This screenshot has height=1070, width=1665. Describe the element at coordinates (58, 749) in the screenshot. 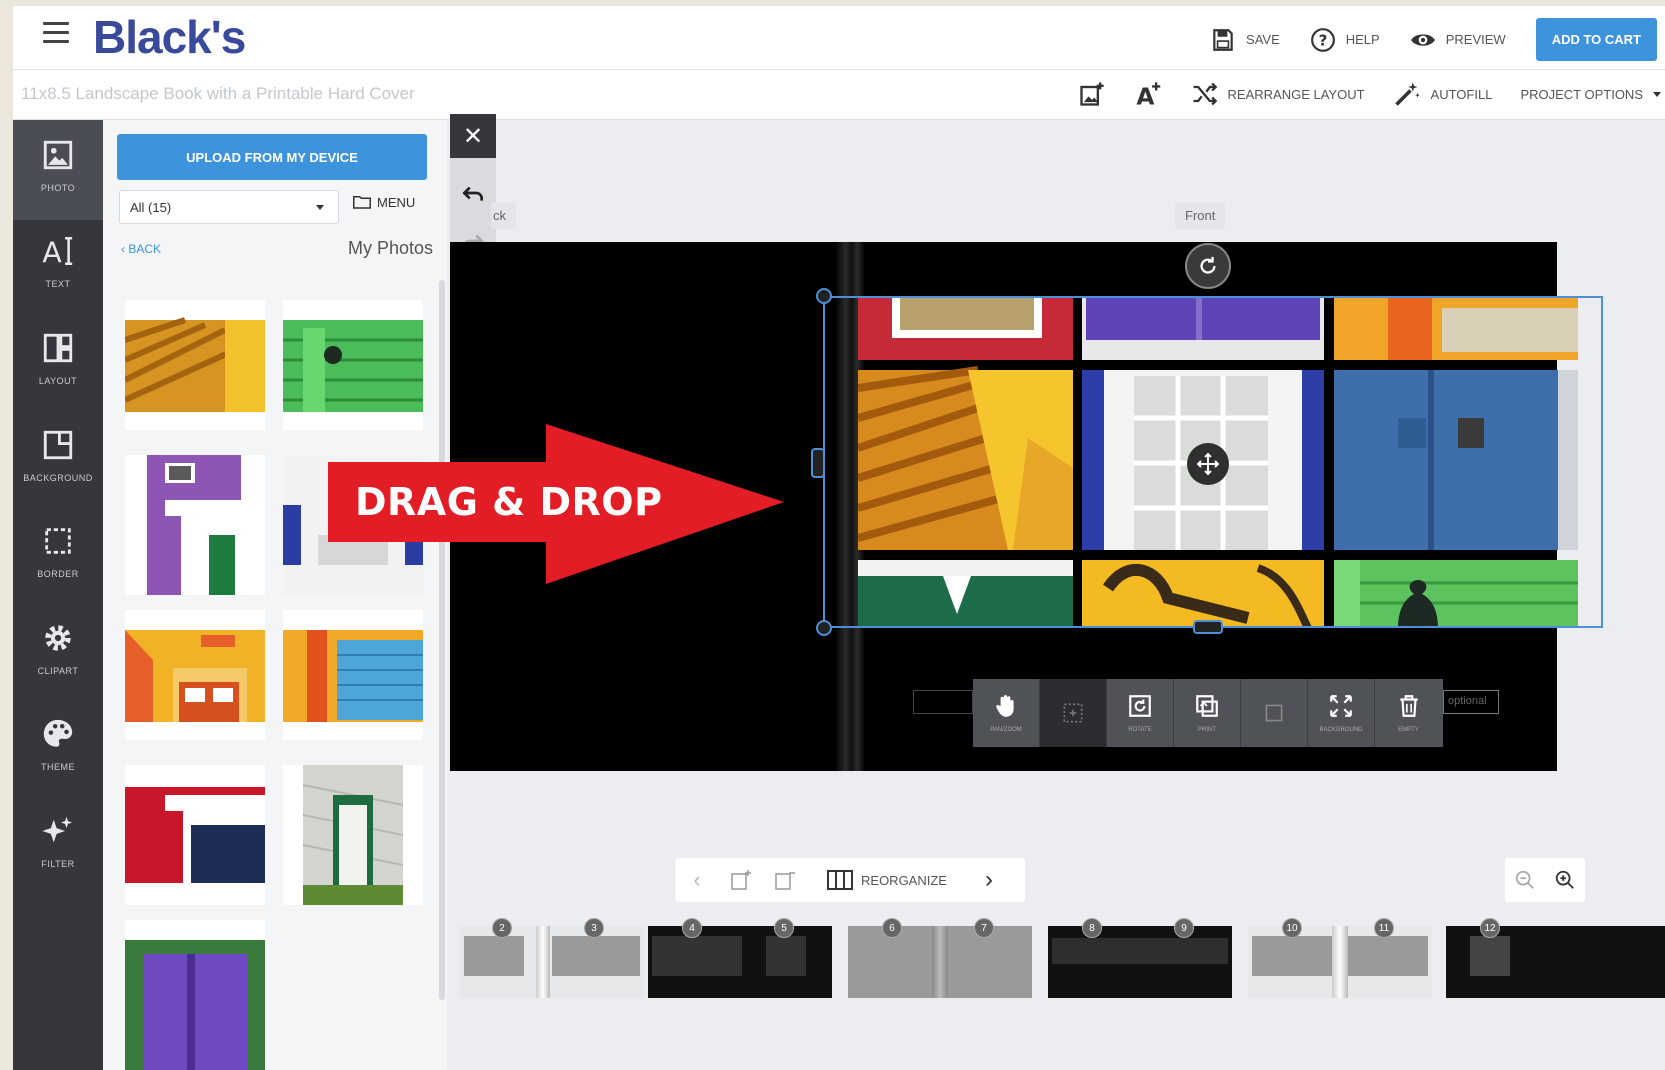

I see `rail-item-theme: THEME` at that location.